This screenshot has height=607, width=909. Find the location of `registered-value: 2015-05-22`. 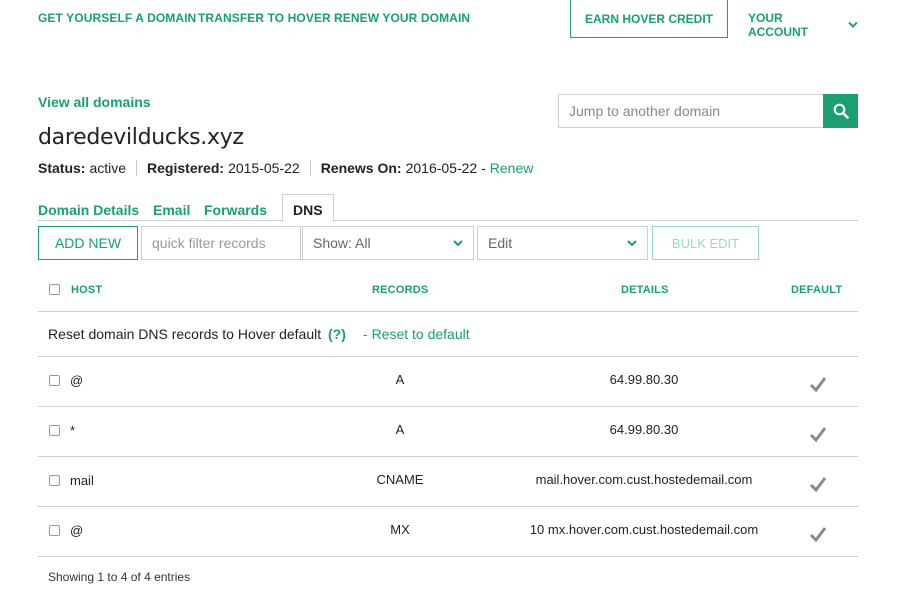

registered-value: 2015-05-22 is located at coordinates (264, 168).